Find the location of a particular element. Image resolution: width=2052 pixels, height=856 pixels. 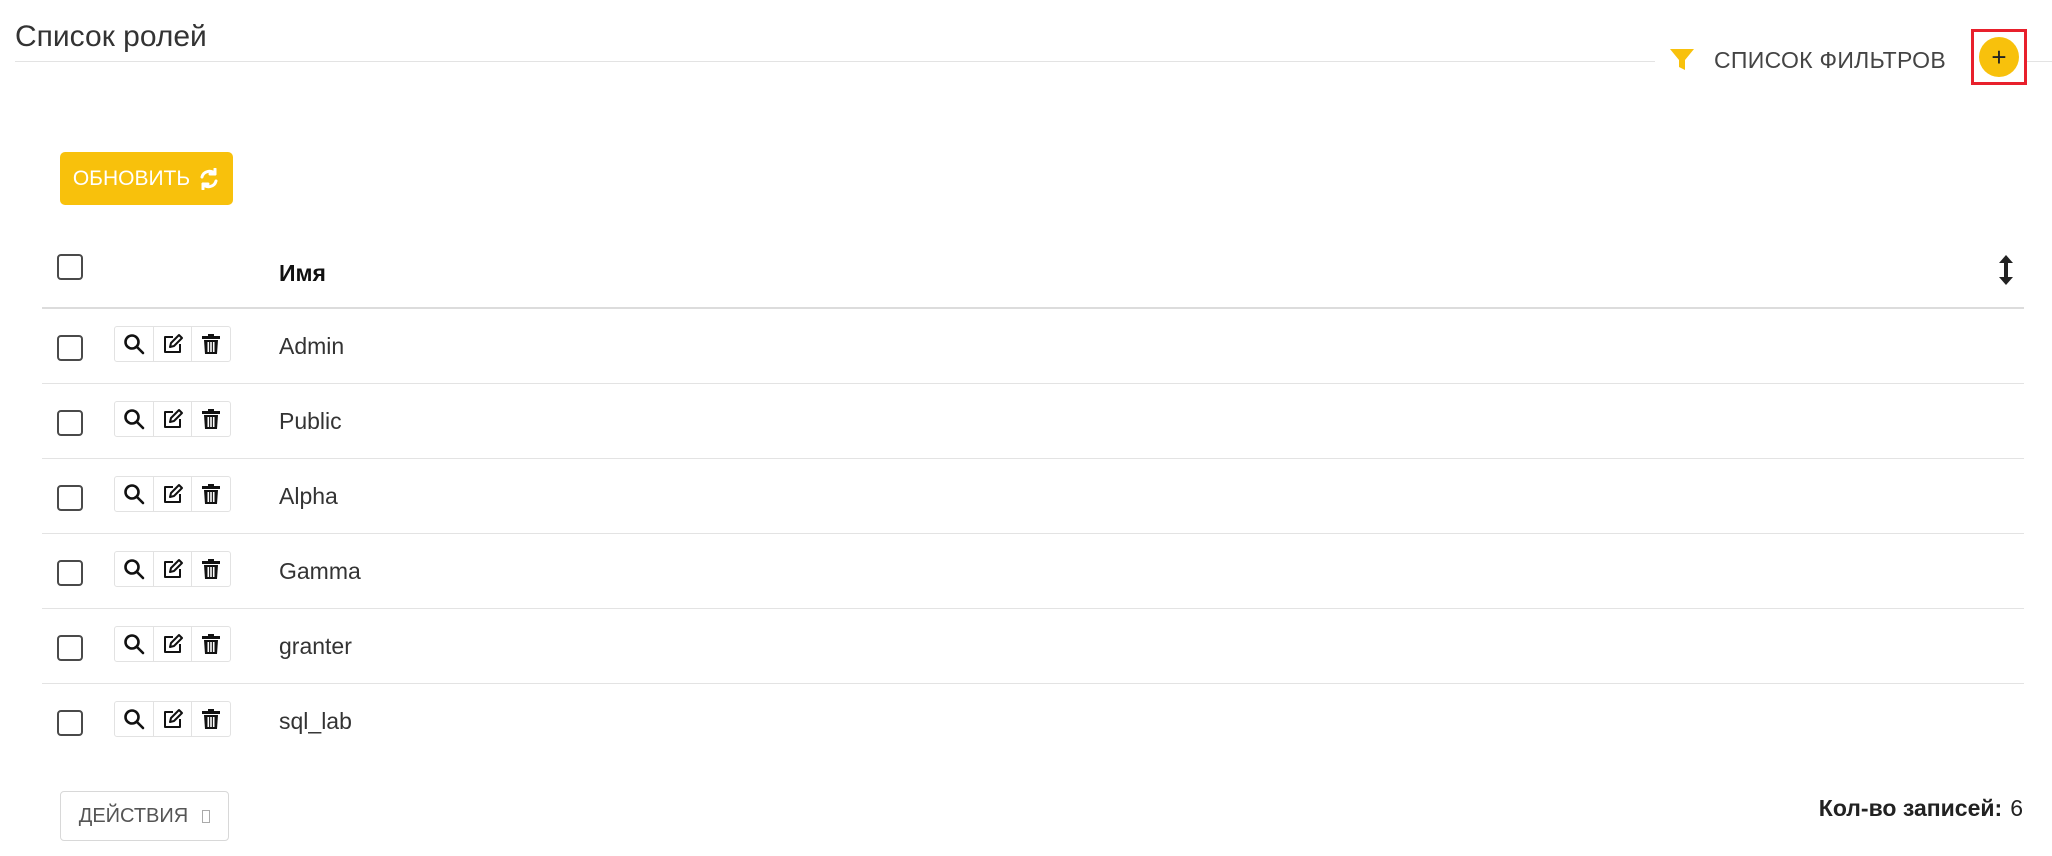

table-row: Admin is located at coordinates (1033, 346).